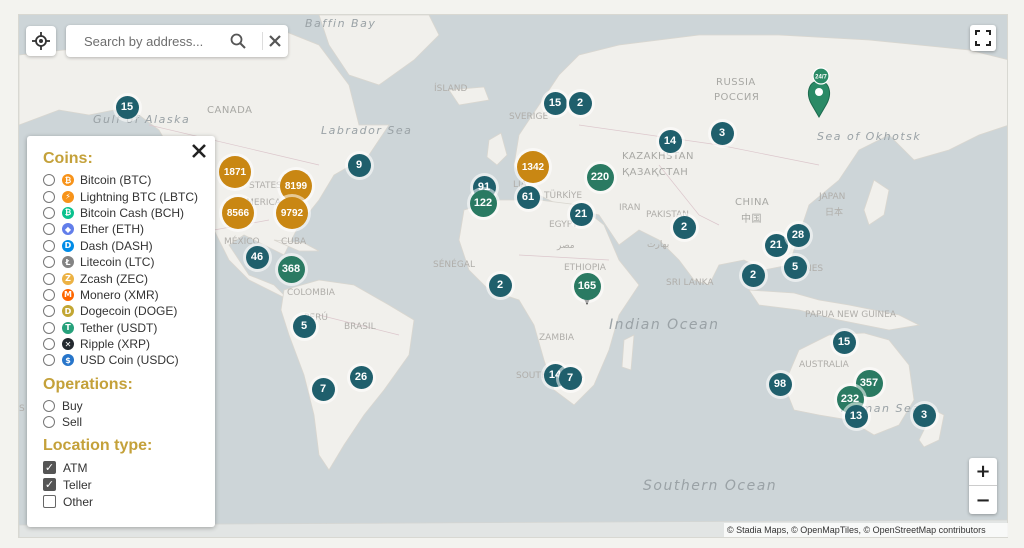  Describe the element at coordinates (533, 167) in the screenshot. I see `cluster-marker: 1342` at that location.